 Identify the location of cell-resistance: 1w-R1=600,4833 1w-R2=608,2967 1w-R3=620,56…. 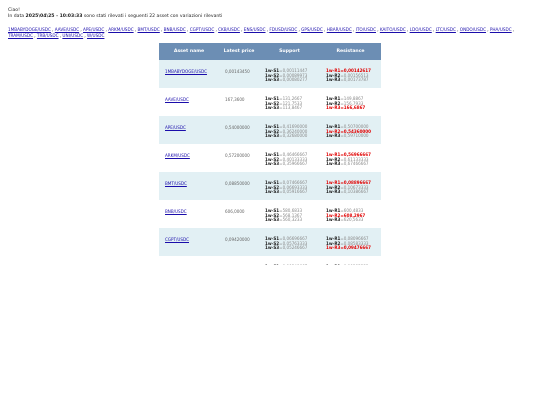
(350, 214).